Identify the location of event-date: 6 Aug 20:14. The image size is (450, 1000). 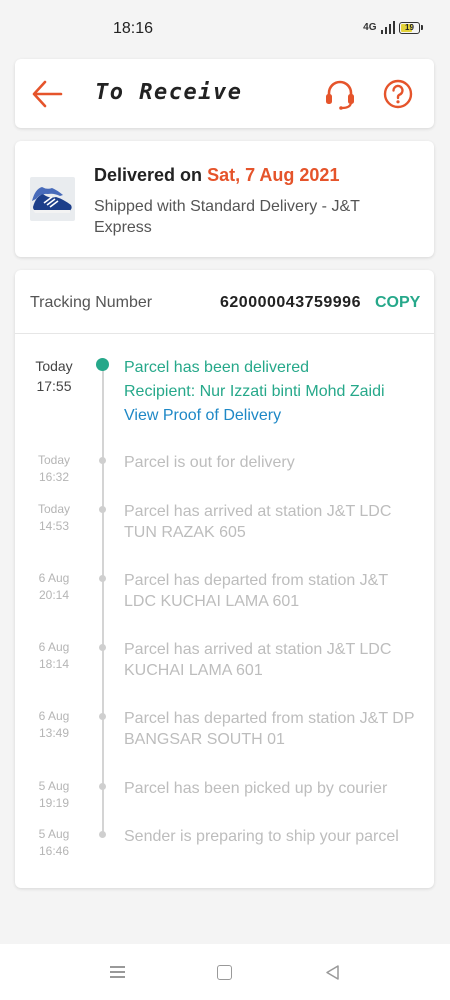
(54, 587).